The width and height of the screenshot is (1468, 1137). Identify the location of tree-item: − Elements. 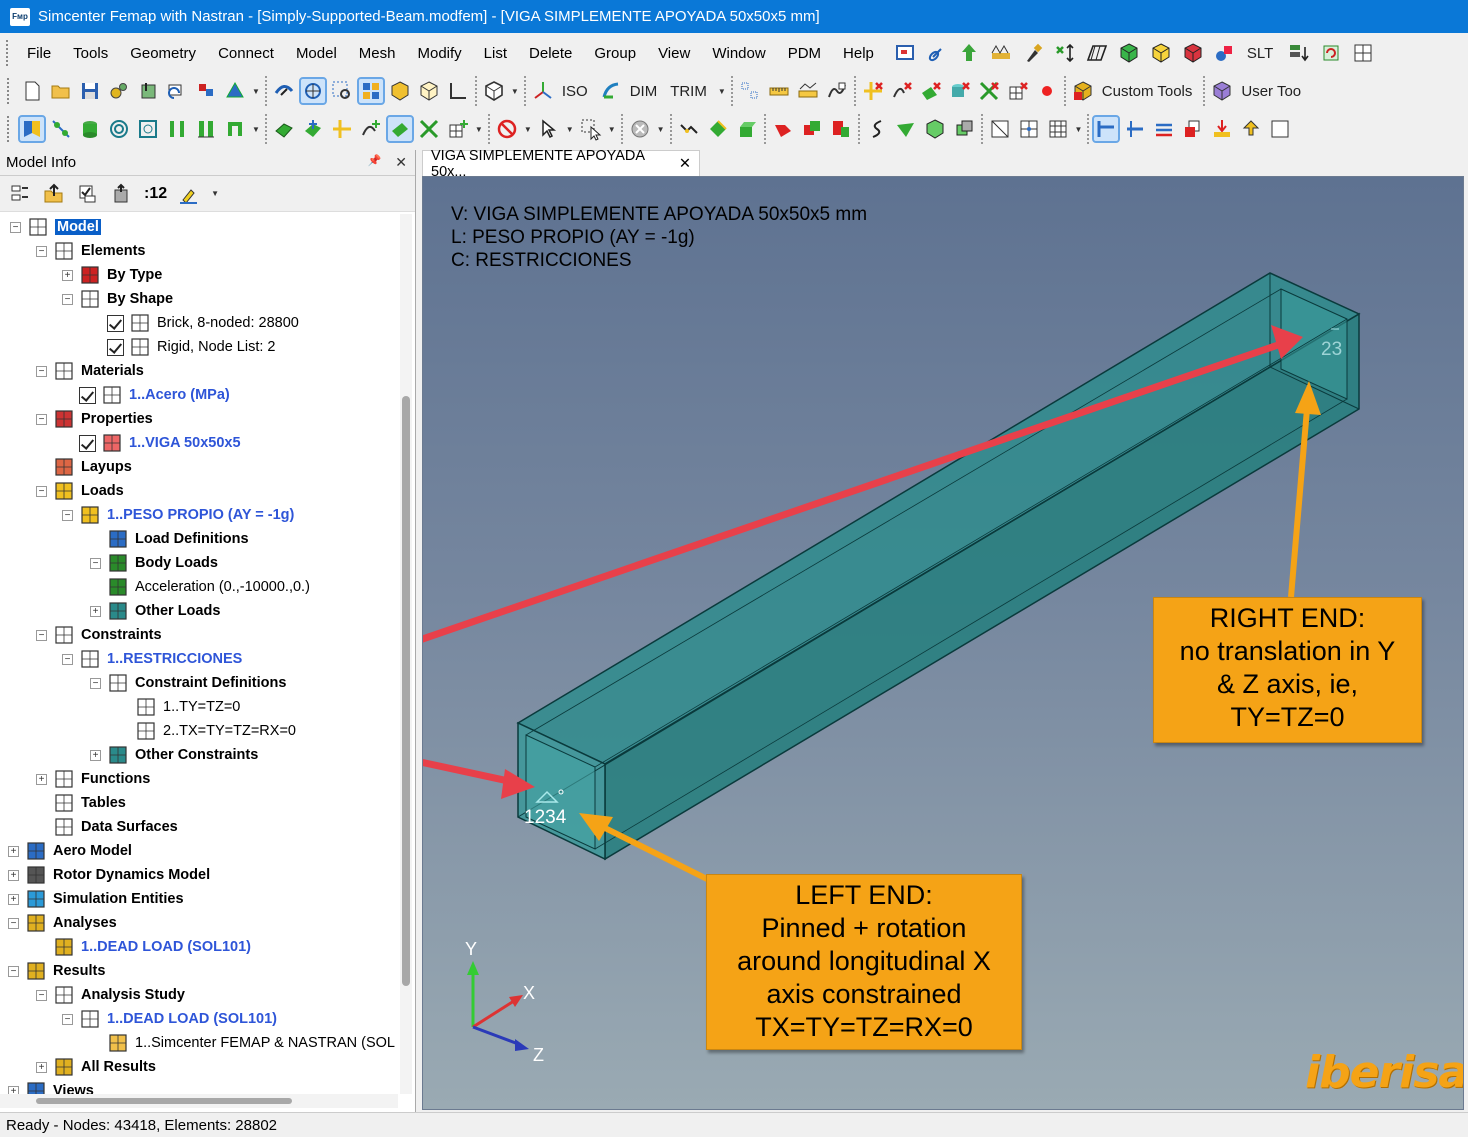
(90, 251).